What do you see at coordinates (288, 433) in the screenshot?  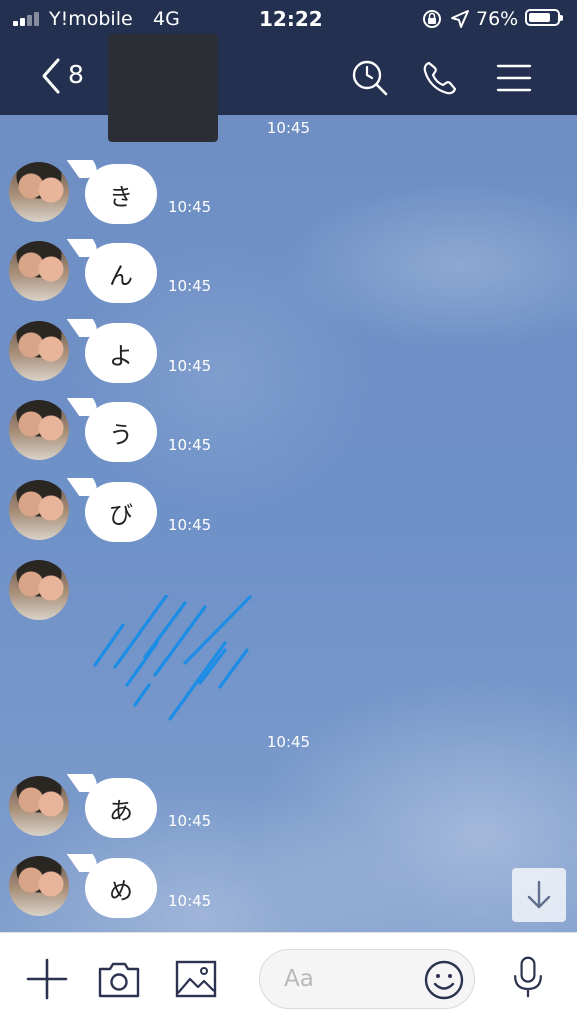 I see `message-row: う 10:45` at bounding box center [288, 433].